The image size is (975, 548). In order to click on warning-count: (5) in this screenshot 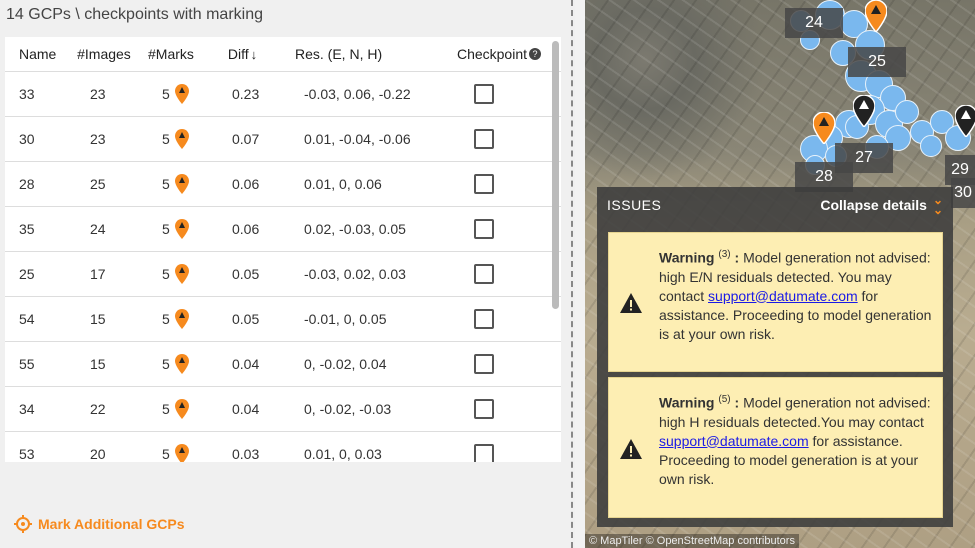, I will do `click(724, 399)`.